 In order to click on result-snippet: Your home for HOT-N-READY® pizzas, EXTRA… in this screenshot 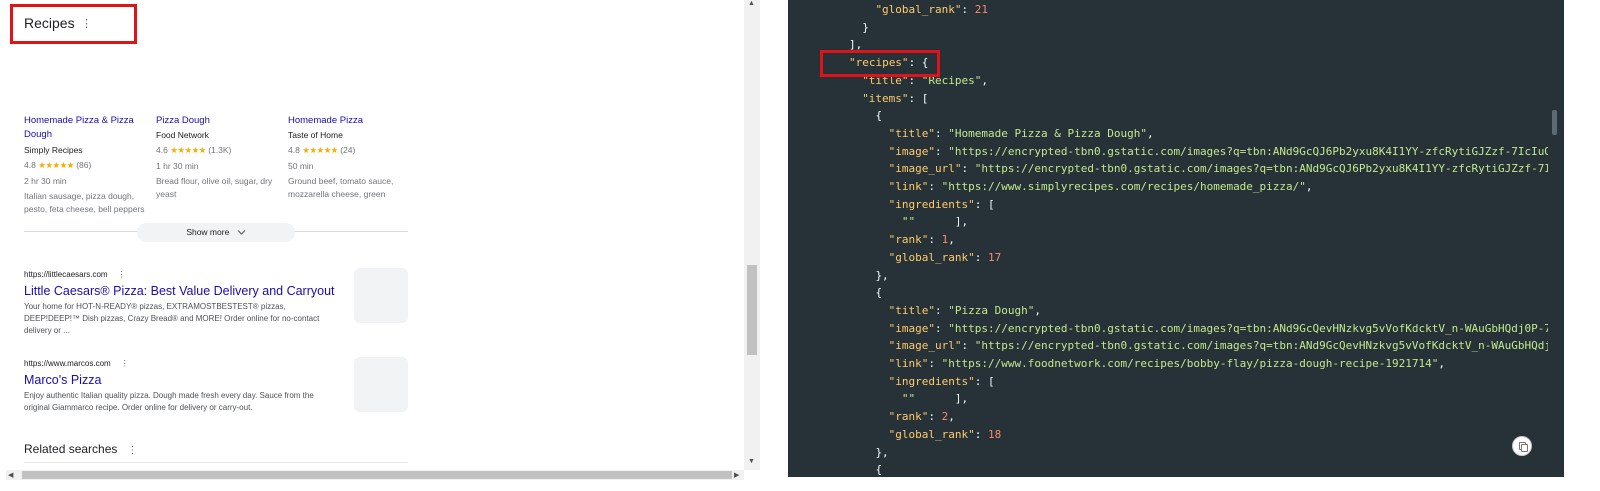, I will do `click(172, 318)`.